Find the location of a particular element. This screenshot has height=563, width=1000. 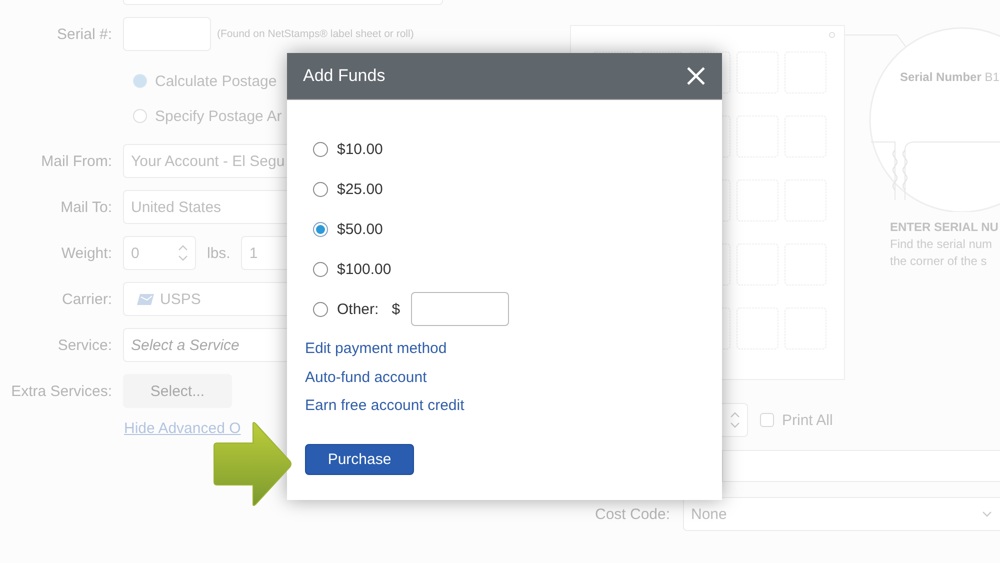

radio-label: Specify Postage Ar is located at coordinates (218, 116).